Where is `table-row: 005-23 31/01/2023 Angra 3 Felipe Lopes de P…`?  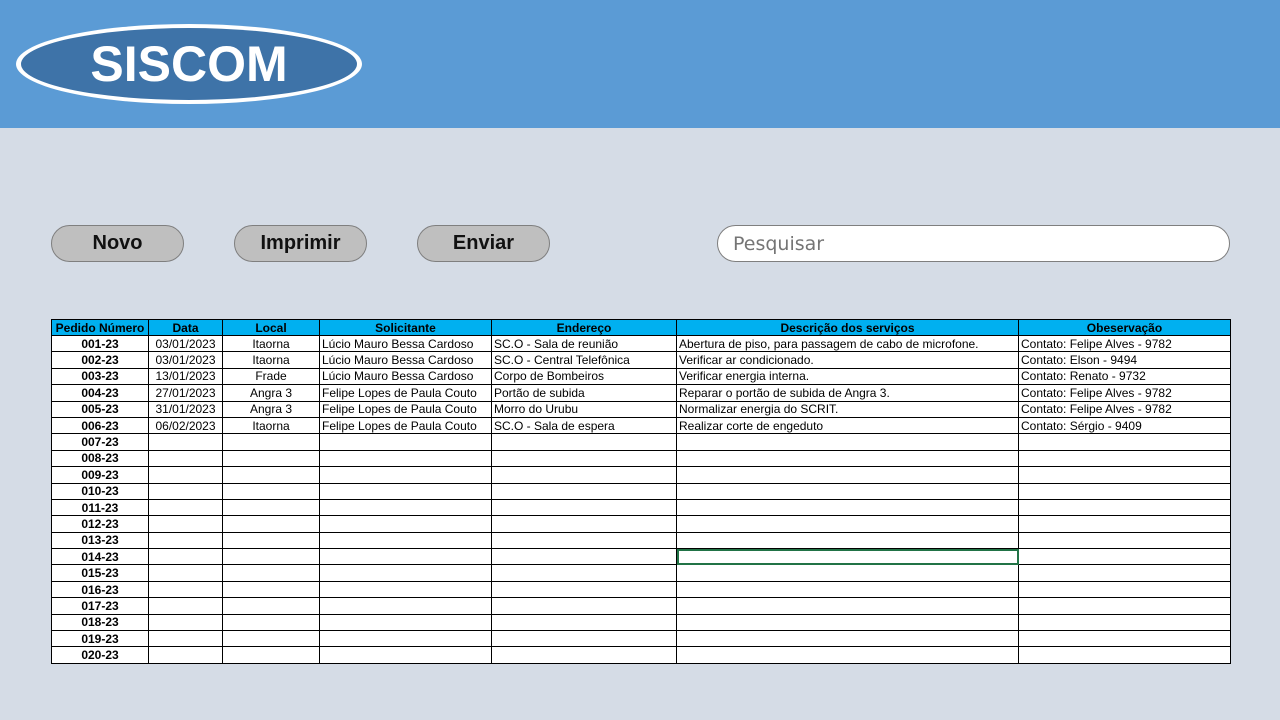 table-row: 005-23 31/01/2023 Angra 3 Felipe Lopes de P… is located at coordinates (641, 409).